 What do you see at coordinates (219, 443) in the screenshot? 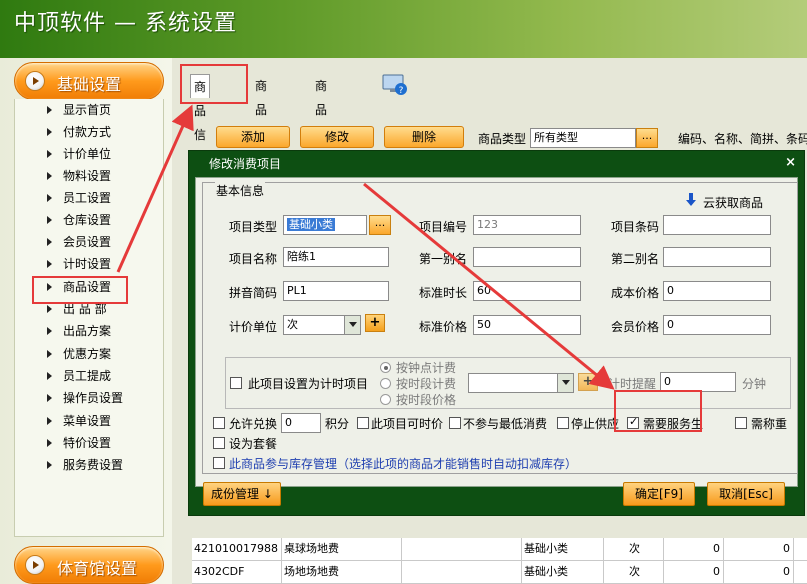
I see `set-combo-checkbox` at bounding box center [219, 443].